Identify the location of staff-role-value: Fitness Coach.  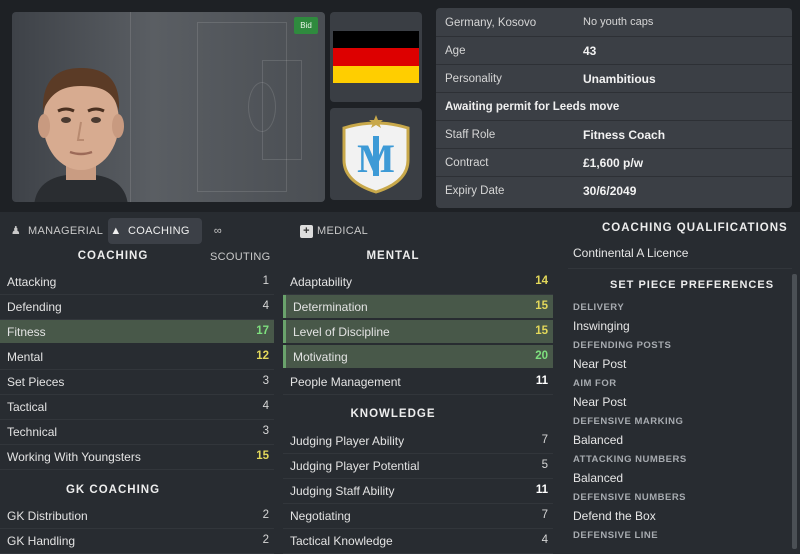
(624, 135).